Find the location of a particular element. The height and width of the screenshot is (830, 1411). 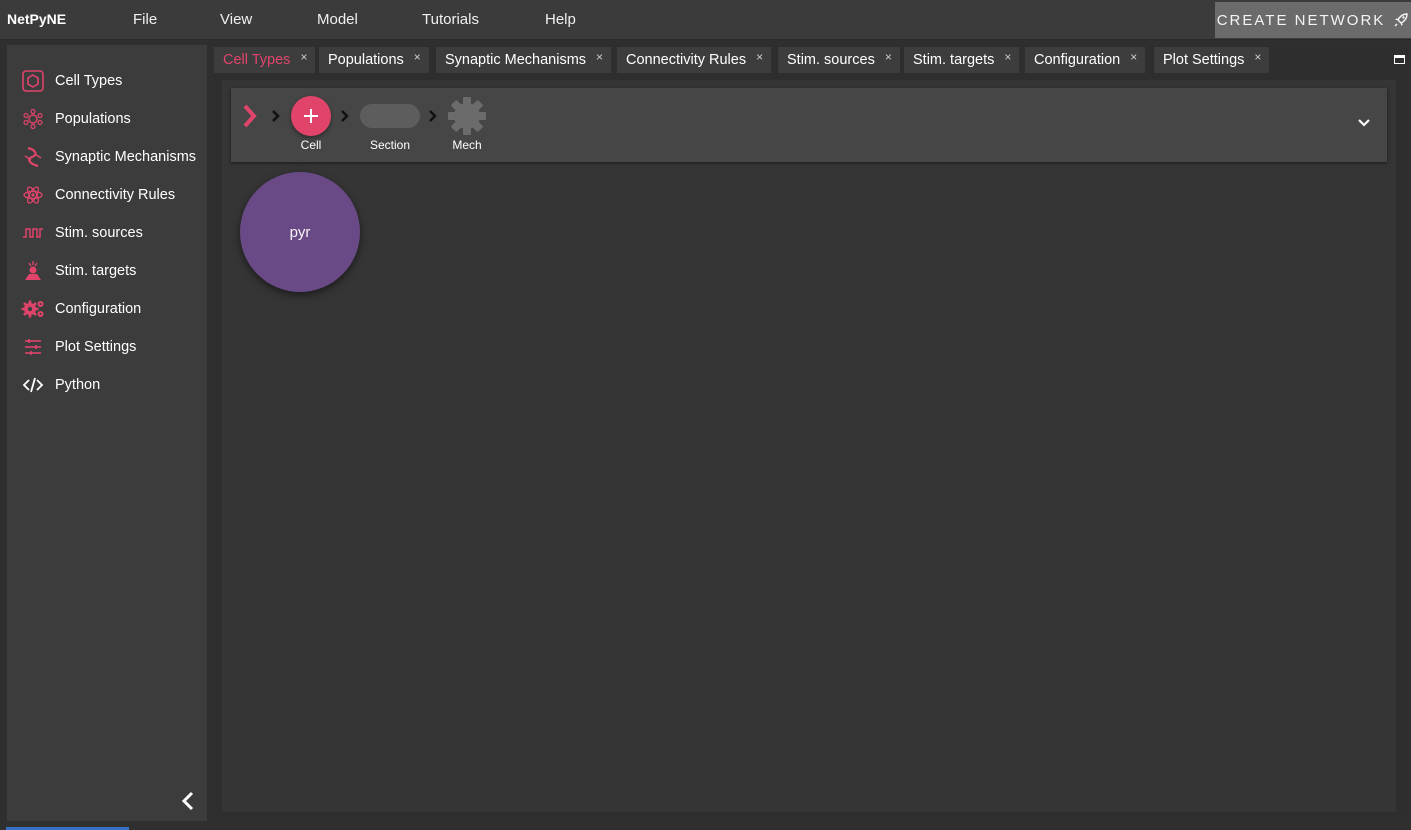

code-icon is located at coordinates (33, 385).